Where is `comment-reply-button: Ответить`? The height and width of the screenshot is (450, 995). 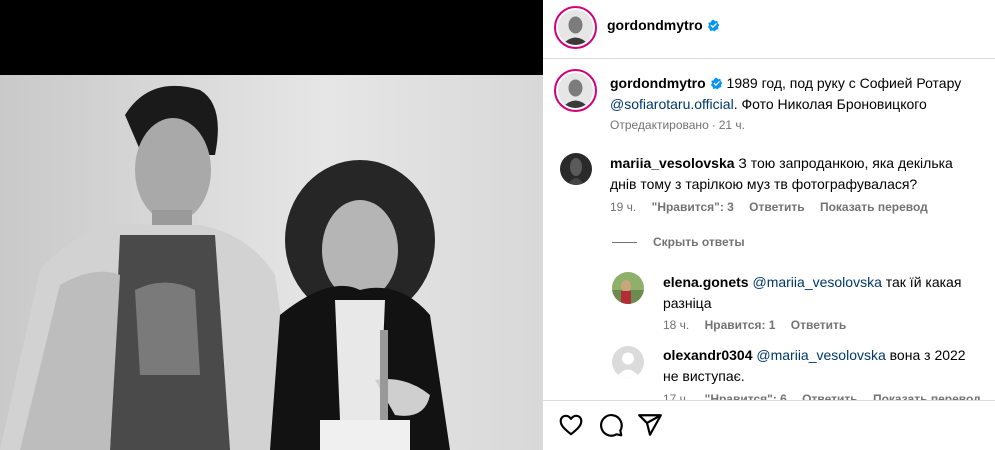 comment-reply-button: Ответить is located at coordinates (776, 207).